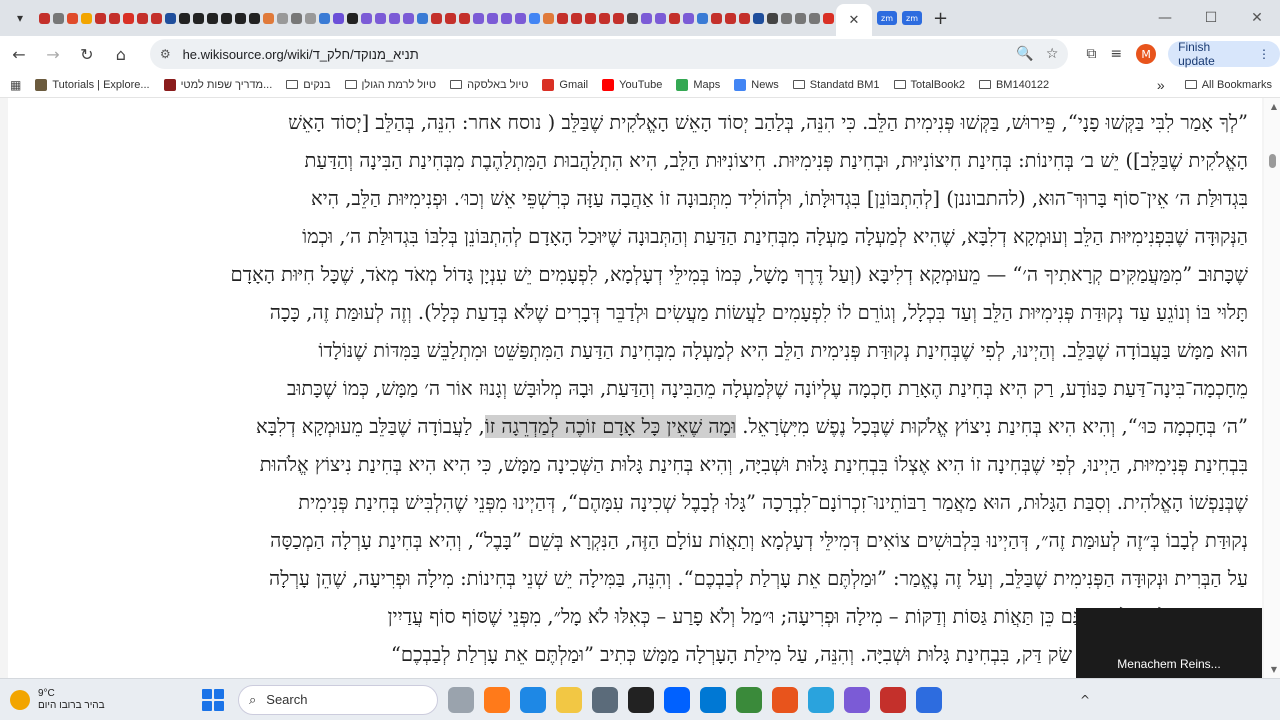 This screenshot has width=1280, height=720. What do you see at coordinates (165, 54) in the screenshot?
I see `site-info-icon: ⚙` at bounding box center [165, 54].